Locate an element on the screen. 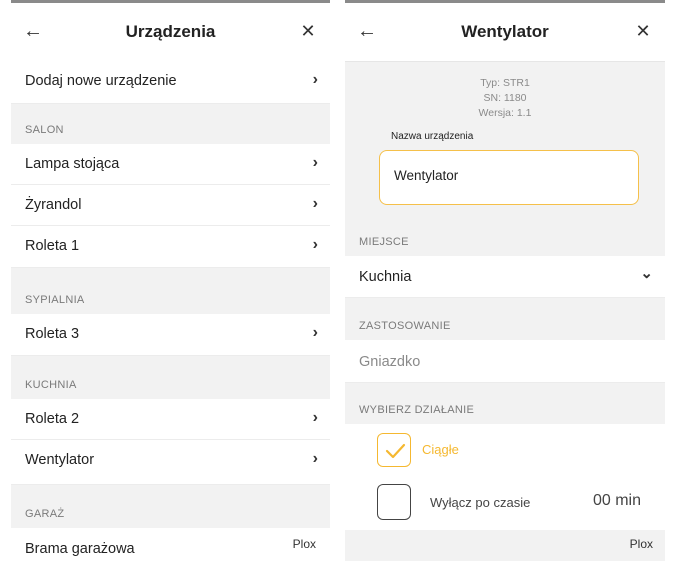  device-type: Typ: STR1 is located at coordinates (505, 83).